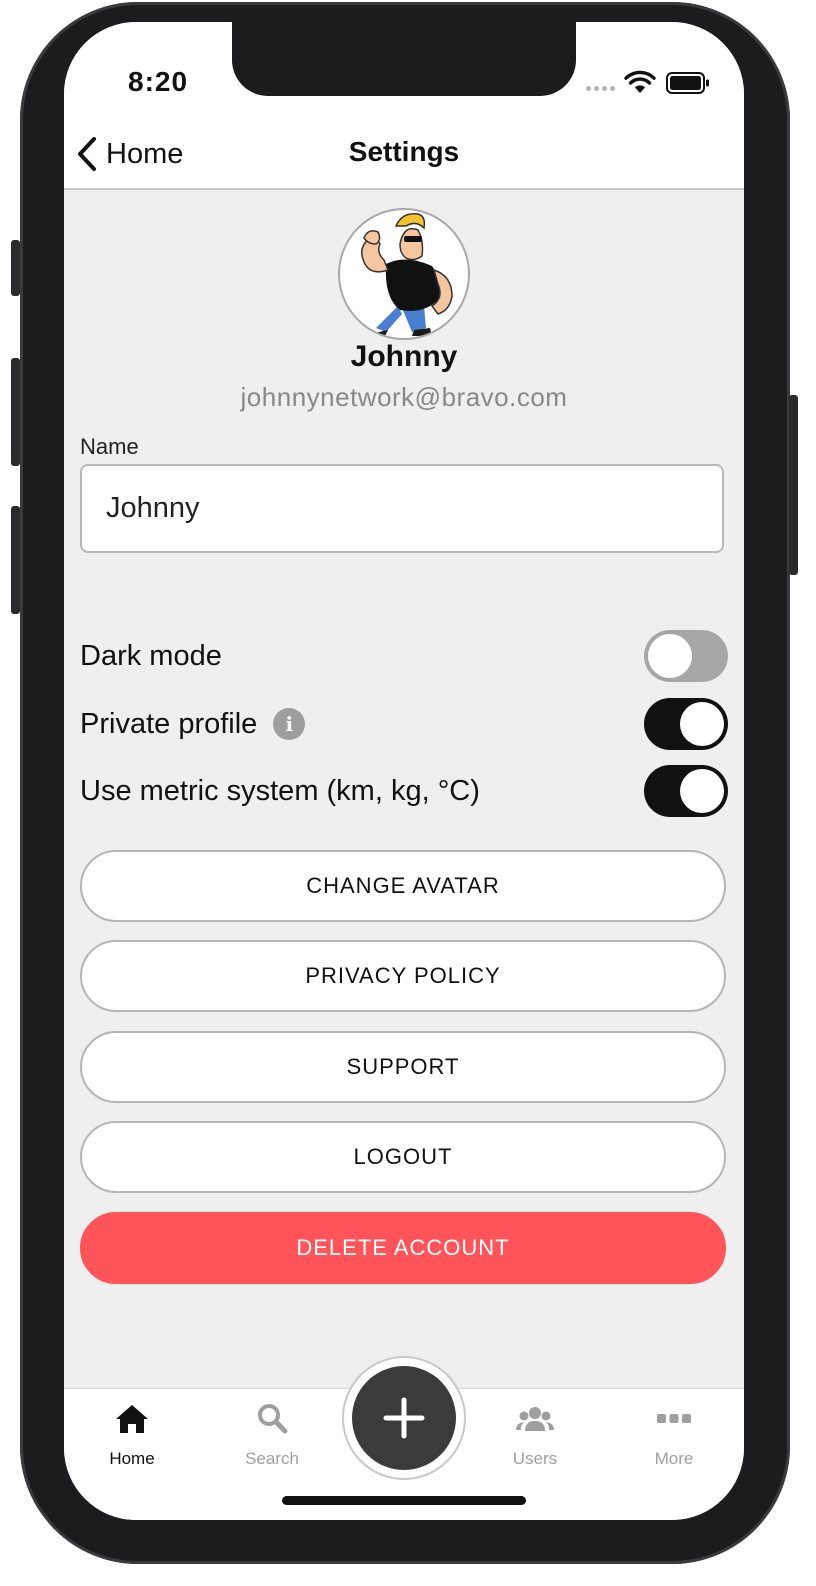  What do you see at coordinates (600, 88) in the screenshot?
I see `cellular-signal-icon` at bounding box center [600, 88].